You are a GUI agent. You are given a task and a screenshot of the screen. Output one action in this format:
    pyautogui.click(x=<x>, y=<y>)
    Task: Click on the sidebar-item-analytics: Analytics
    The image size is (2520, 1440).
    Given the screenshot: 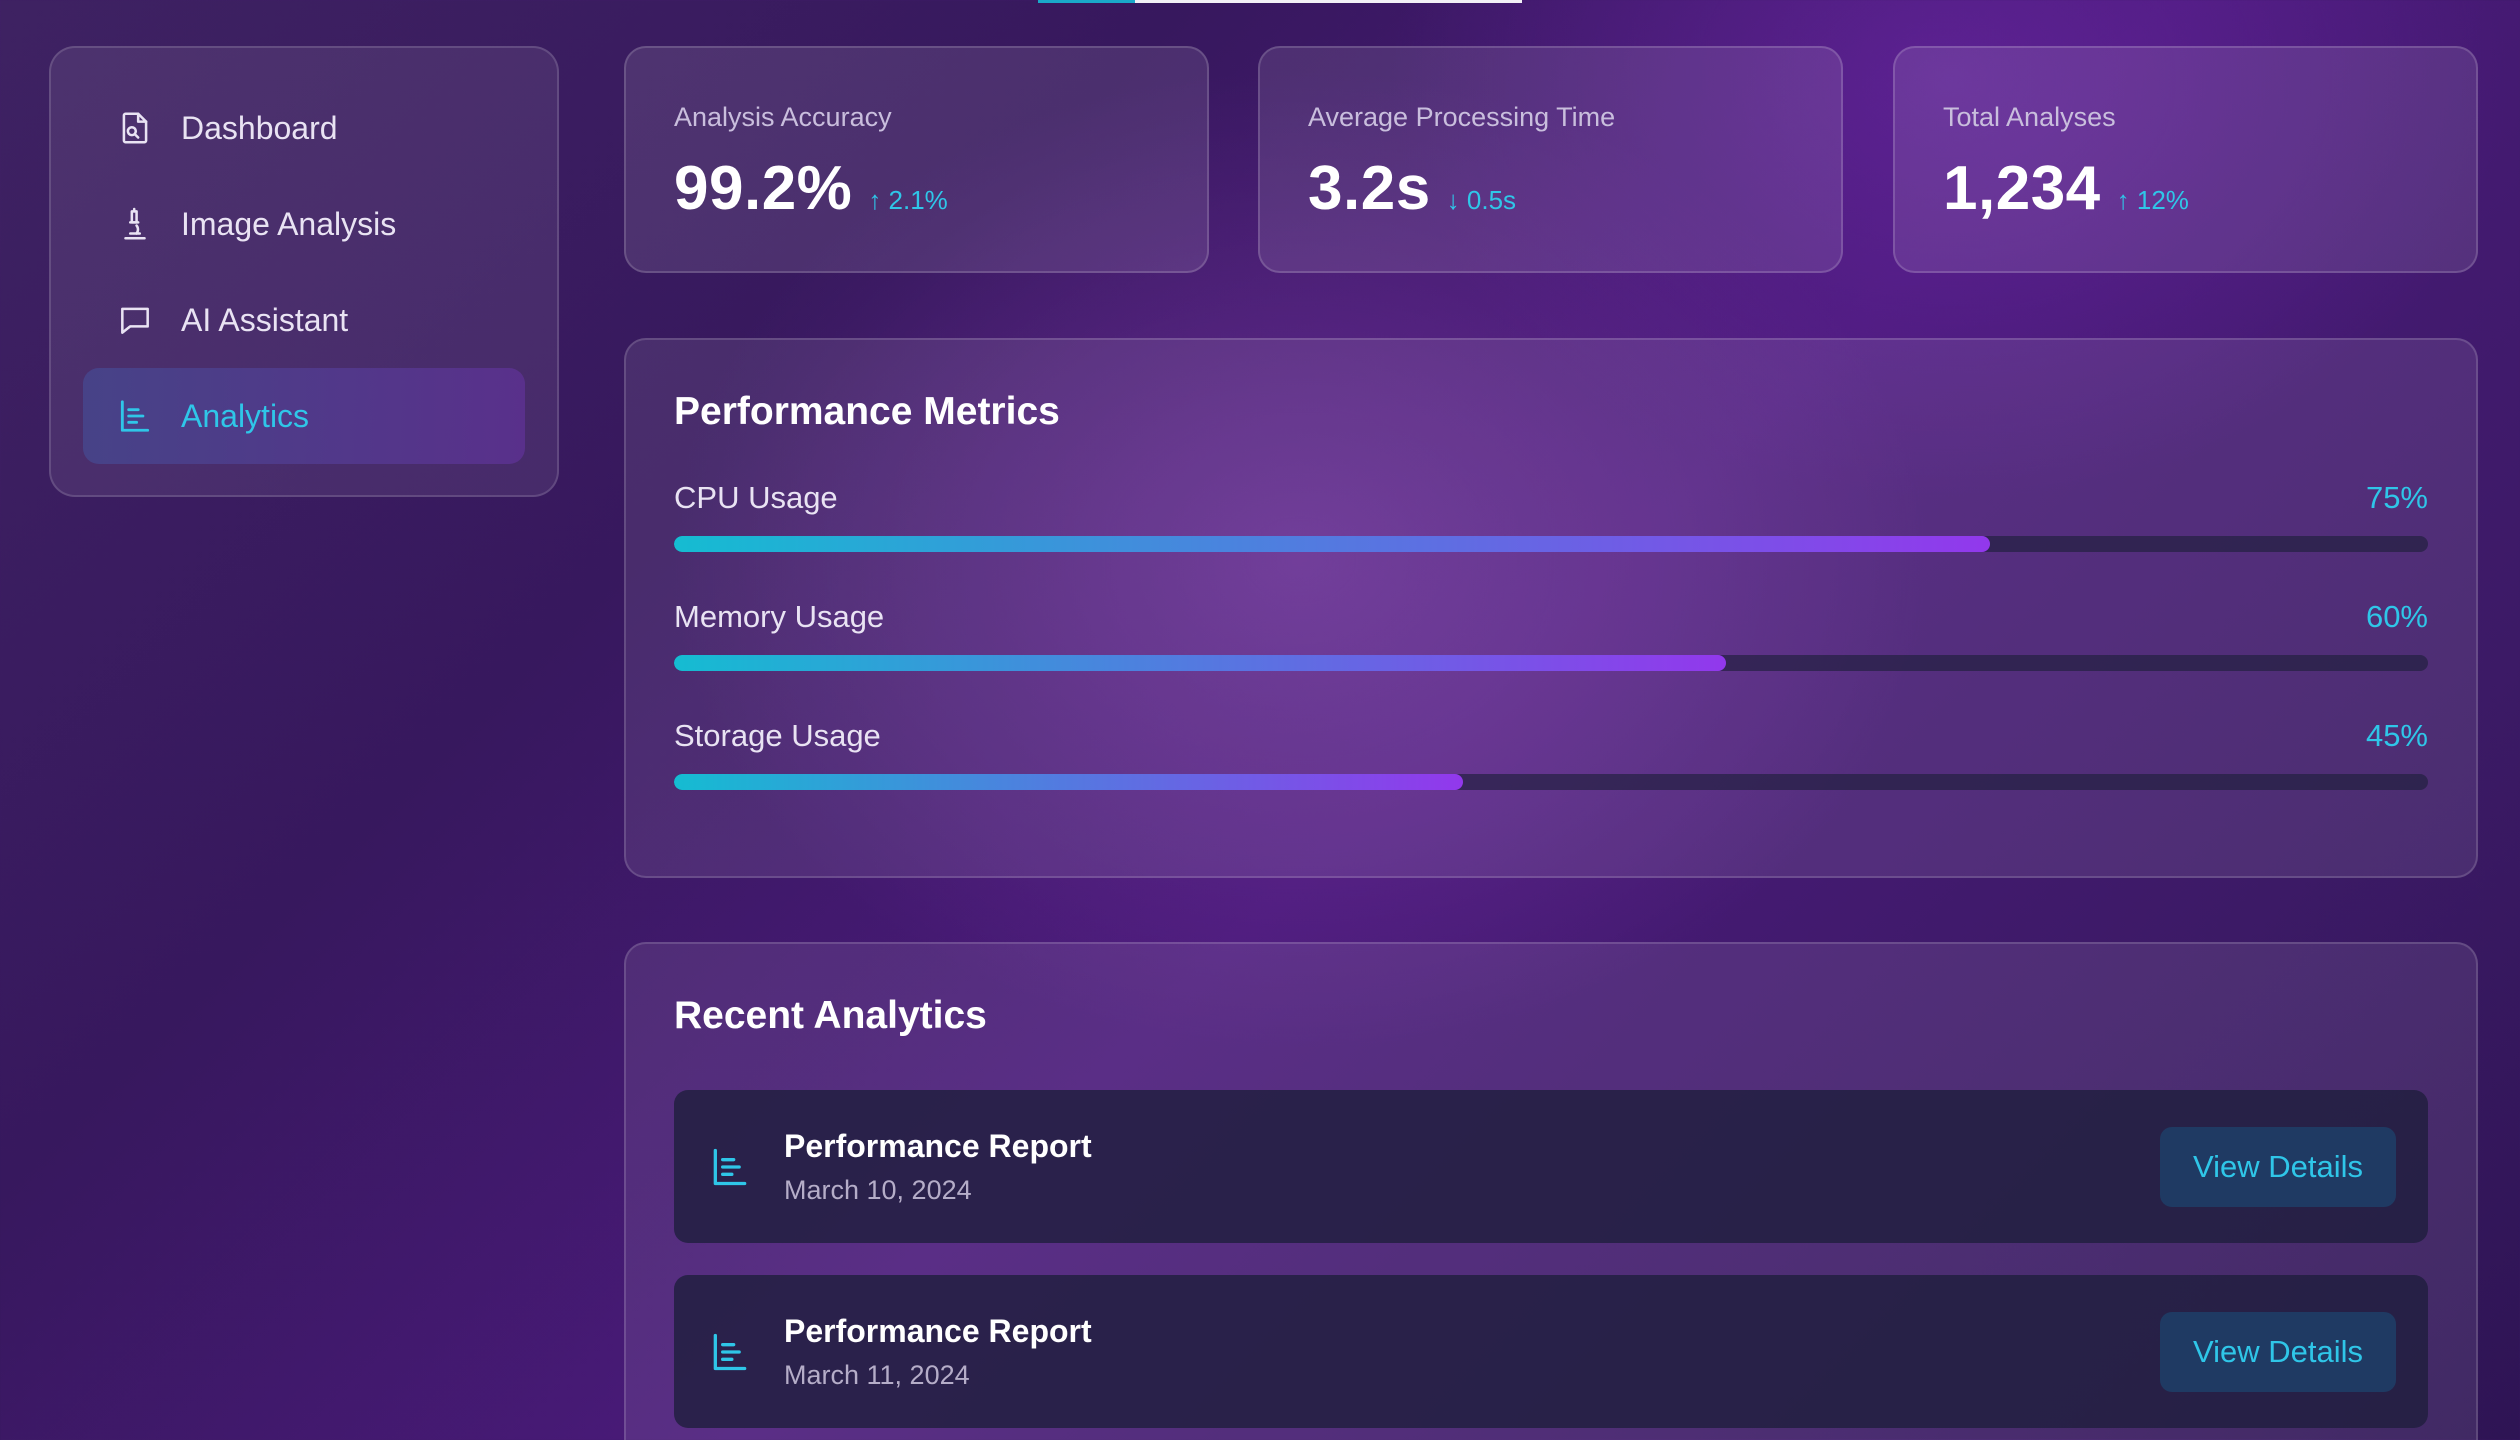 What is the action you would take?
    pyautogui.click(x=304, y=416)
    